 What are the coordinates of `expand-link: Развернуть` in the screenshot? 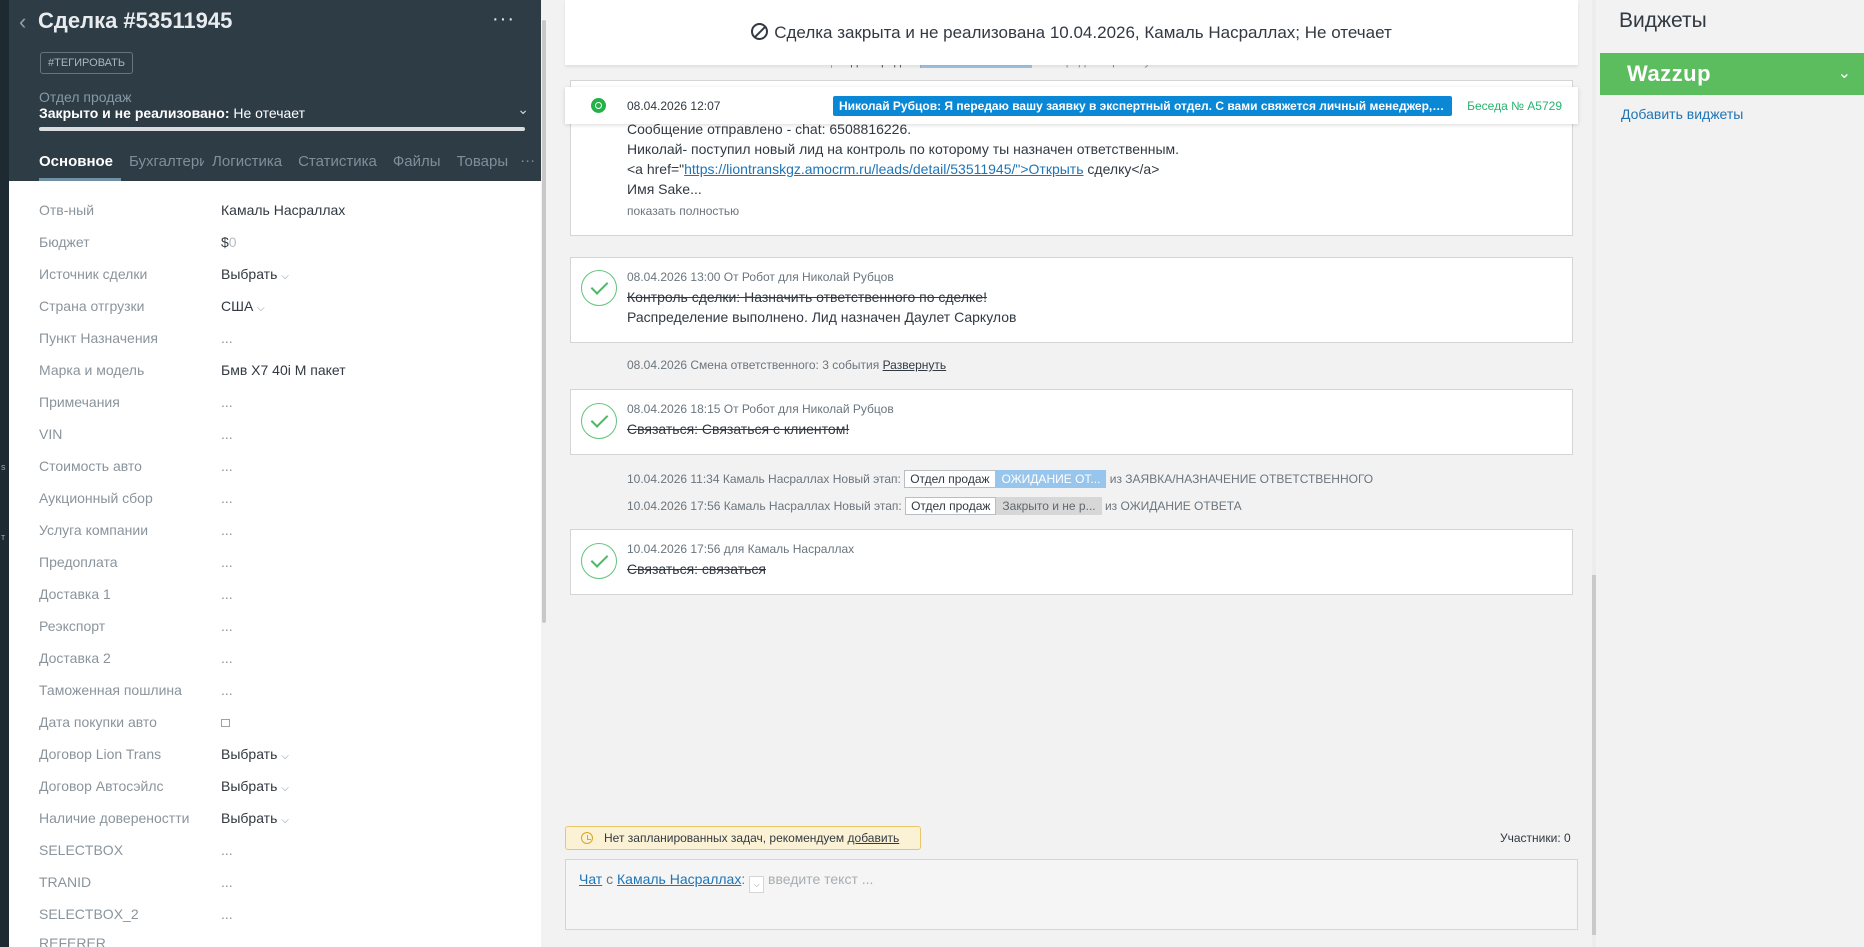 It's located at (915, 365).